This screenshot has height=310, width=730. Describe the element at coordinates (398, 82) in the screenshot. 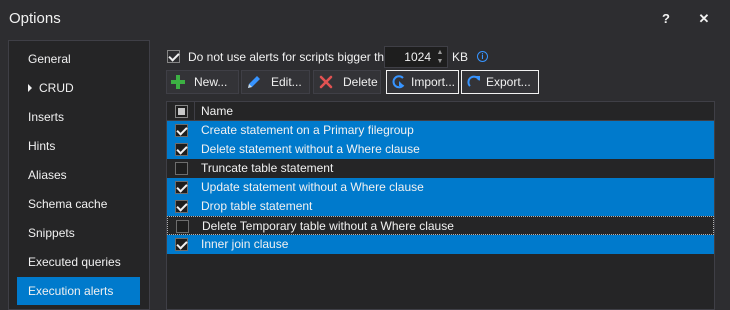

I see `import-icon` at that location.